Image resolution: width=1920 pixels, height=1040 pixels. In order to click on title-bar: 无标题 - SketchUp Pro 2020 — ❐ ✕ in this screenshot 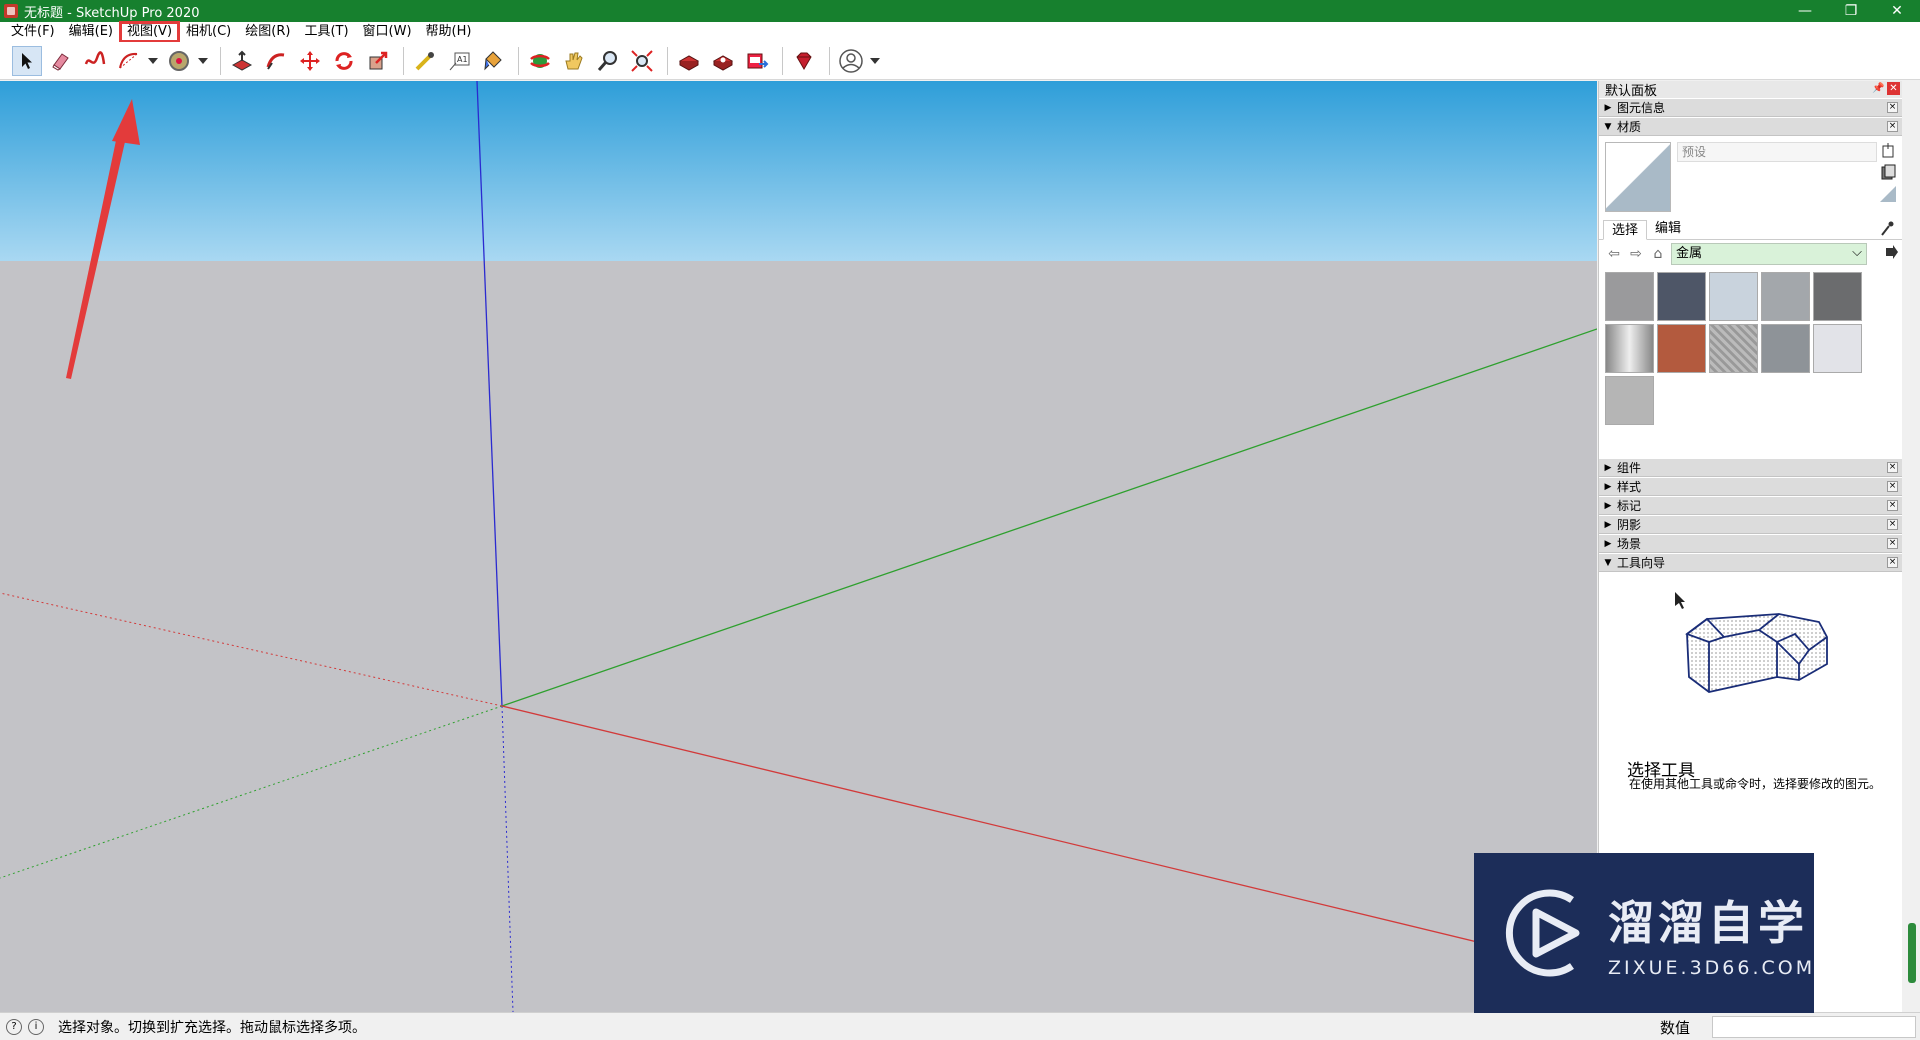, I will do `click(960, 11)`.